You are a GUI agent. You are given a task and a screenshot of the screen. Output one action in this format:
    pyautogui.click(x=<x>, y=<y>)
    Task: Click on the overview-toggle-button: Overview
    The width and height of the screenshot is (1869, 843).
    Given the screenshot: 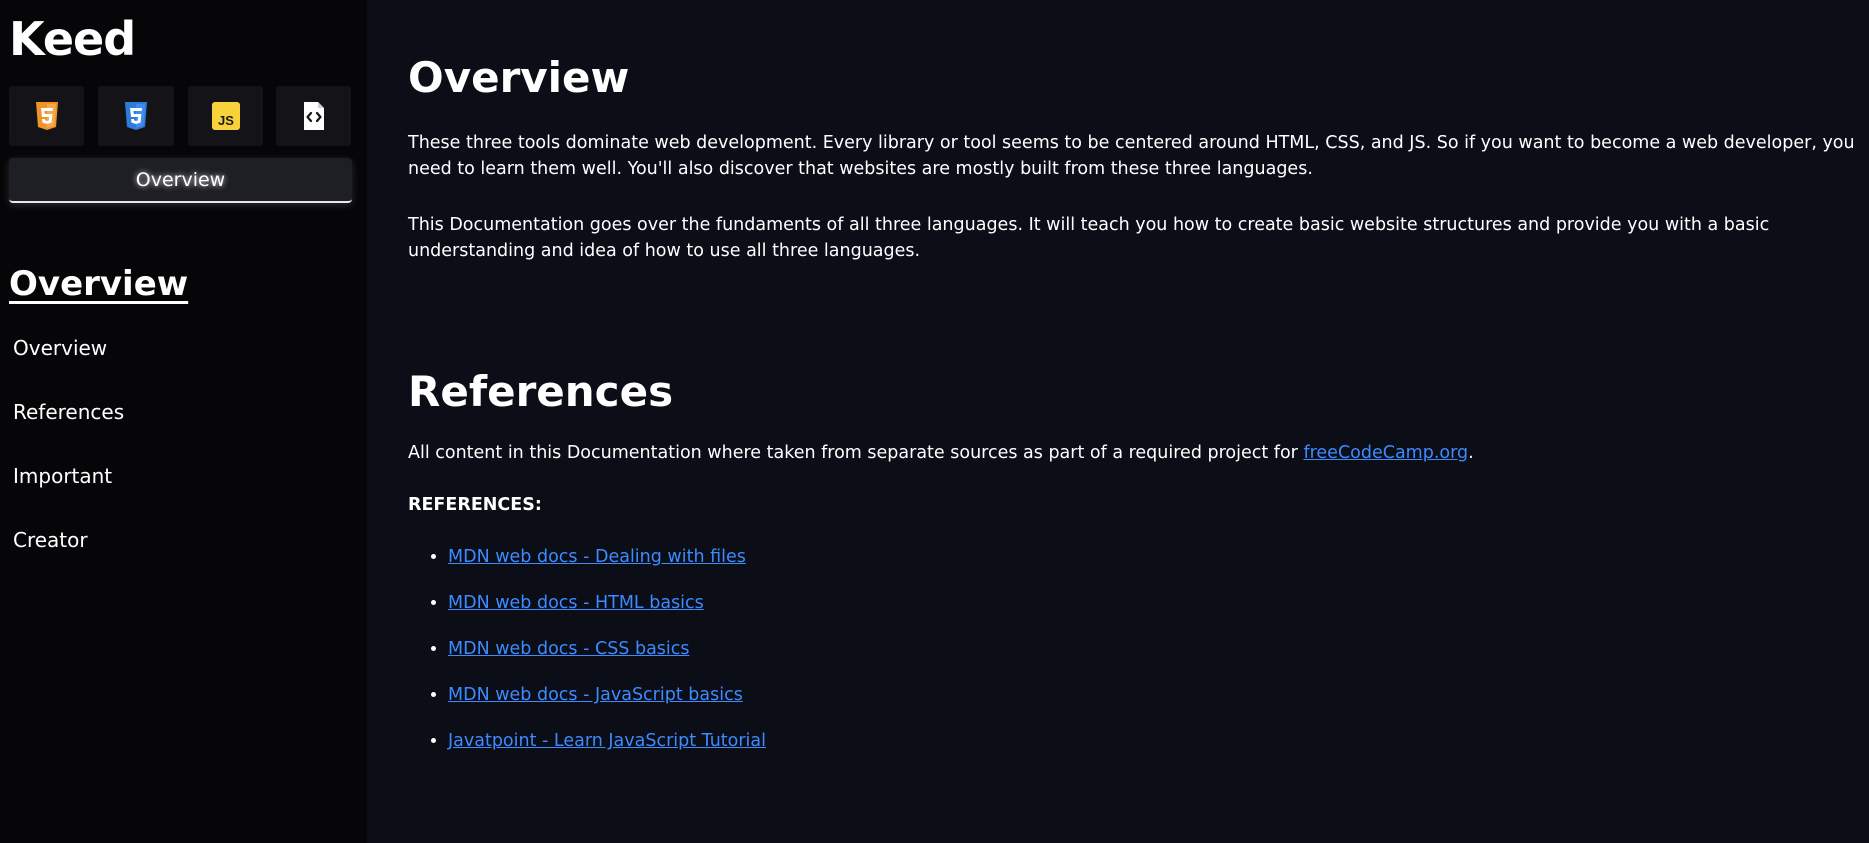 What is the action you would take?
    pyautogui.click(x=180, y=180)
    